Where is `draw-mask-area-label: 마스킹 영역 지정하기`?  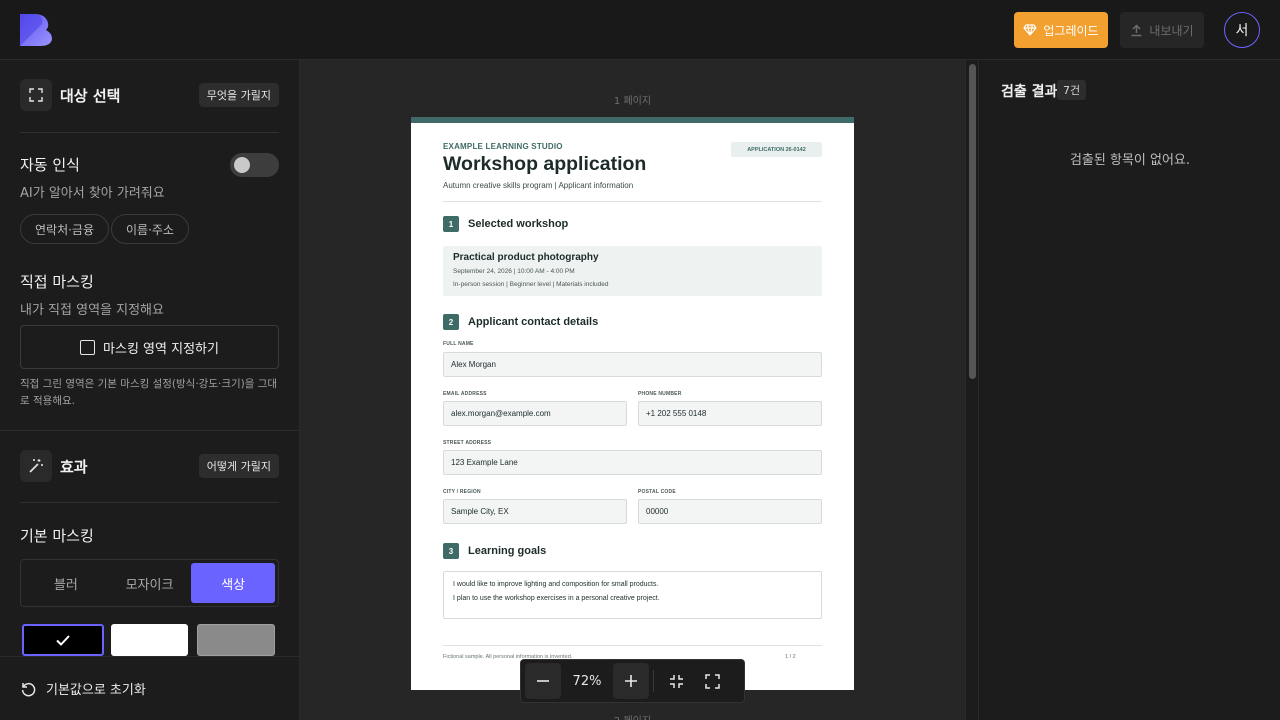
draw-mask-area-label: 마스킹 영역 지정하기 is located at coordinates (161, 349).